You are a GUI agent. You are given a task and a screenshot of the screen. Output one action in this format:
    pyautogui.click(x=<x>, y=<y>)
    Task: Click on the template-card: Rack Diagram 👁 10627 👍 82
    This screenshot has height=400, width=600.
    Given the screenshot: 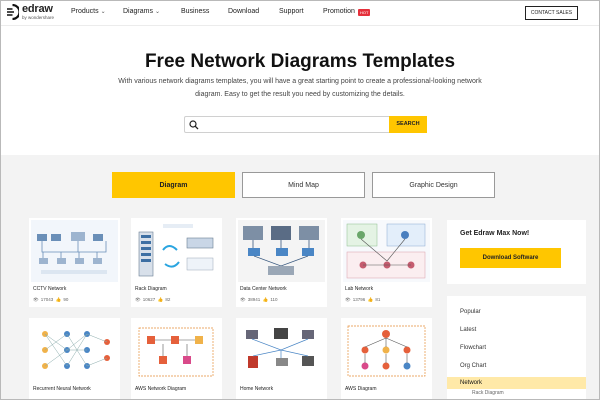 What is the action you would take?
    pyautogui.click(x=176, y=262)
    